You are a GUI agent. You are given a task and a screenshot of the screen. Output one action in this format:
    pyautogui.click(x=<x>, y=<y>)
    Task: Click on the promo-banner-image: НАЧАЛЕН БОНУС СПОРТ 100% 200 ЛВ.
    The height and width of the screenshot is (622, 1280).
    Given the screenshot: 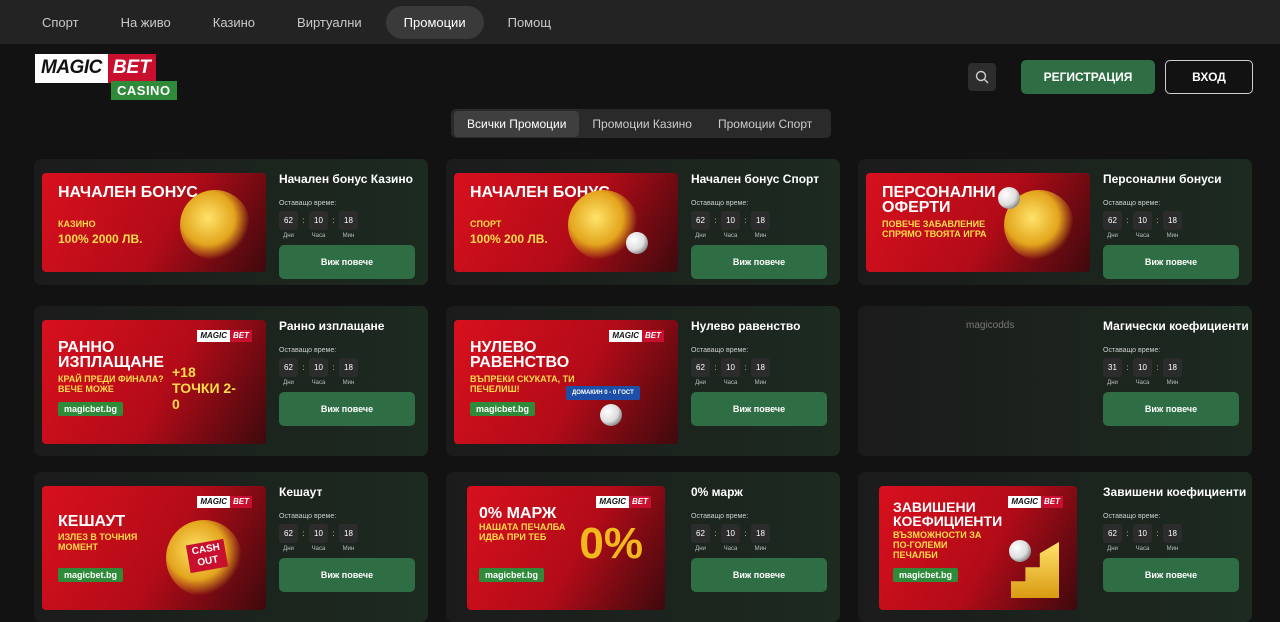 What is the action you would take?
    pyautogui.click(x=566, y=222)
    